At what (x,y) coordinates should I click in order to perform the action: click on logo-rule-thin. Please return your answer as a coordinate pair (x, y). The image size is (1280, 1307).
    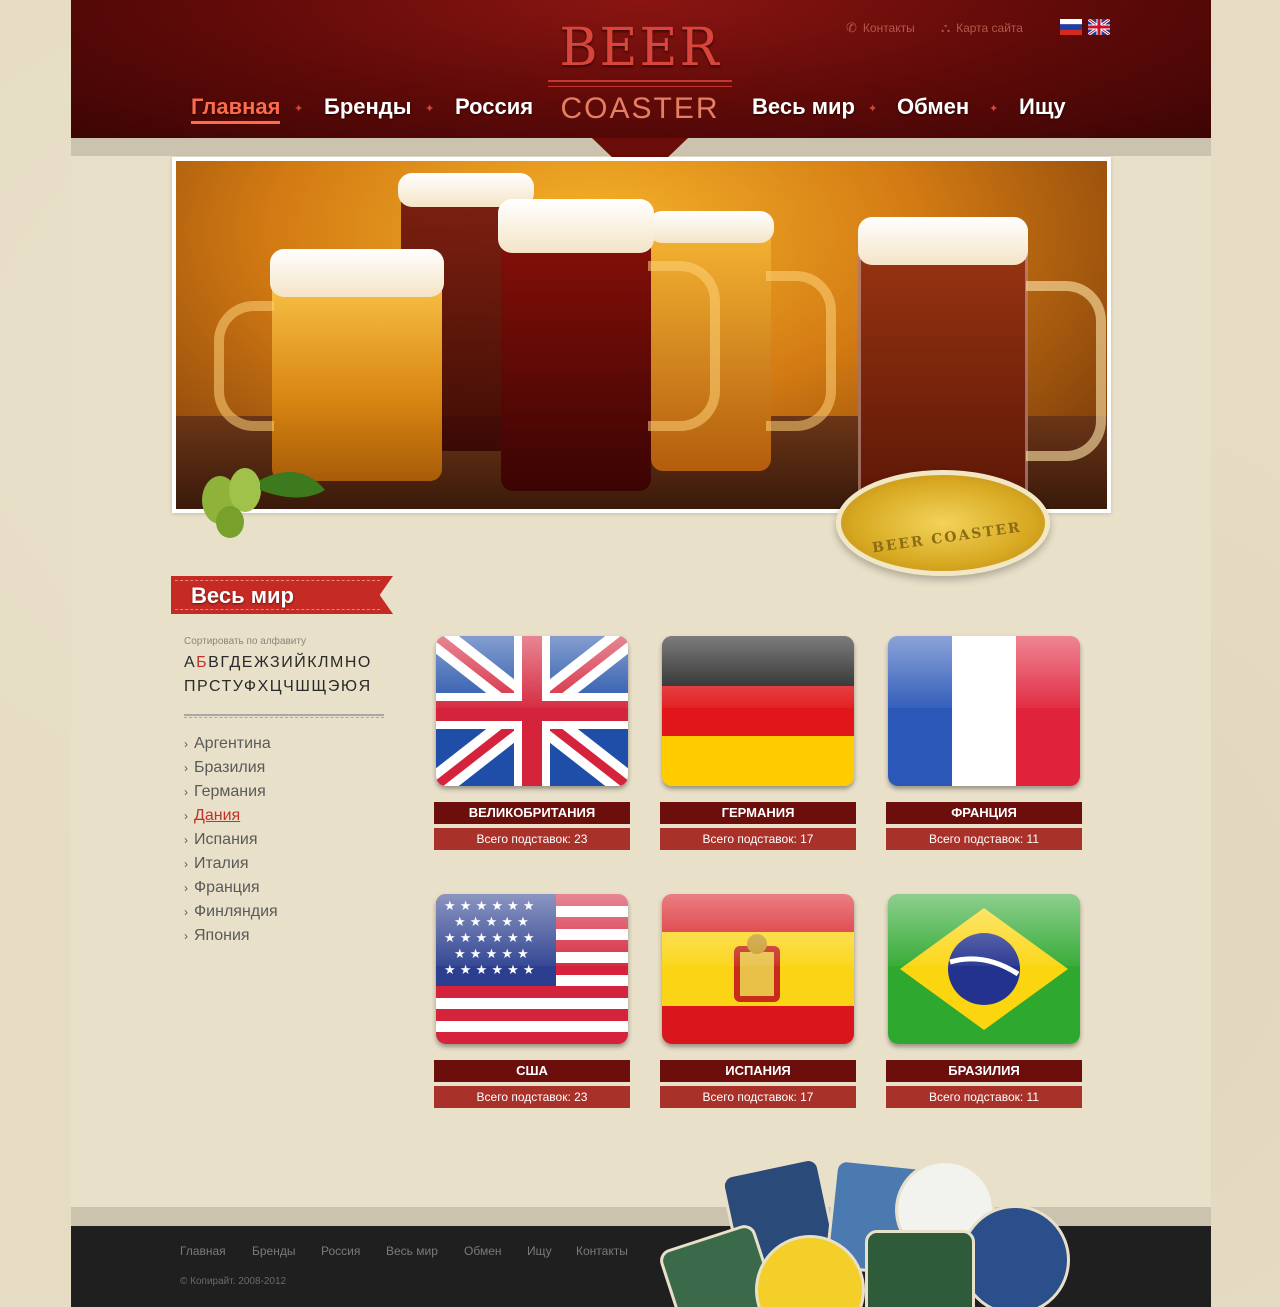
    Looking at the image, I should click on (640, 86).